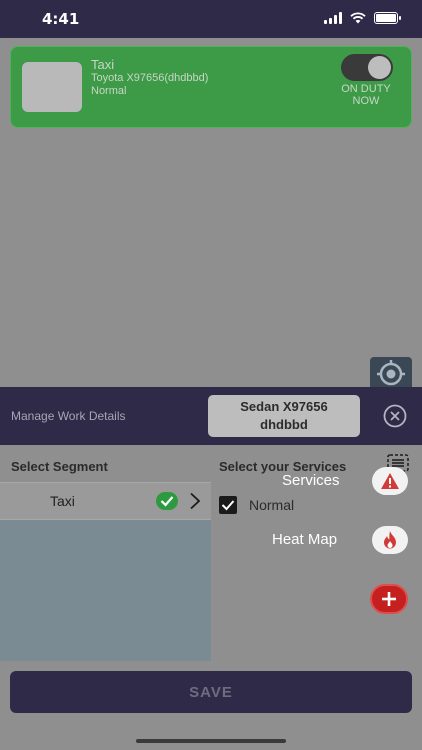  I want to click on vehicle-chip-line2: dhdbbd, so click(284, 424).